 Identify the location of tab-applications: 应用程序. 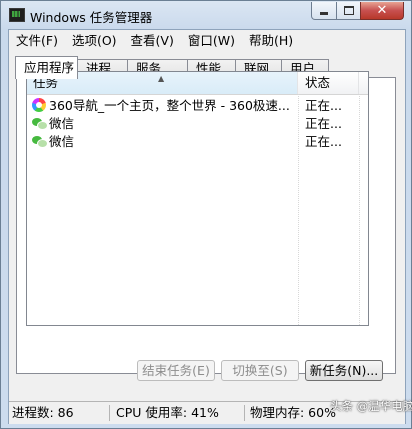
(46, 67).